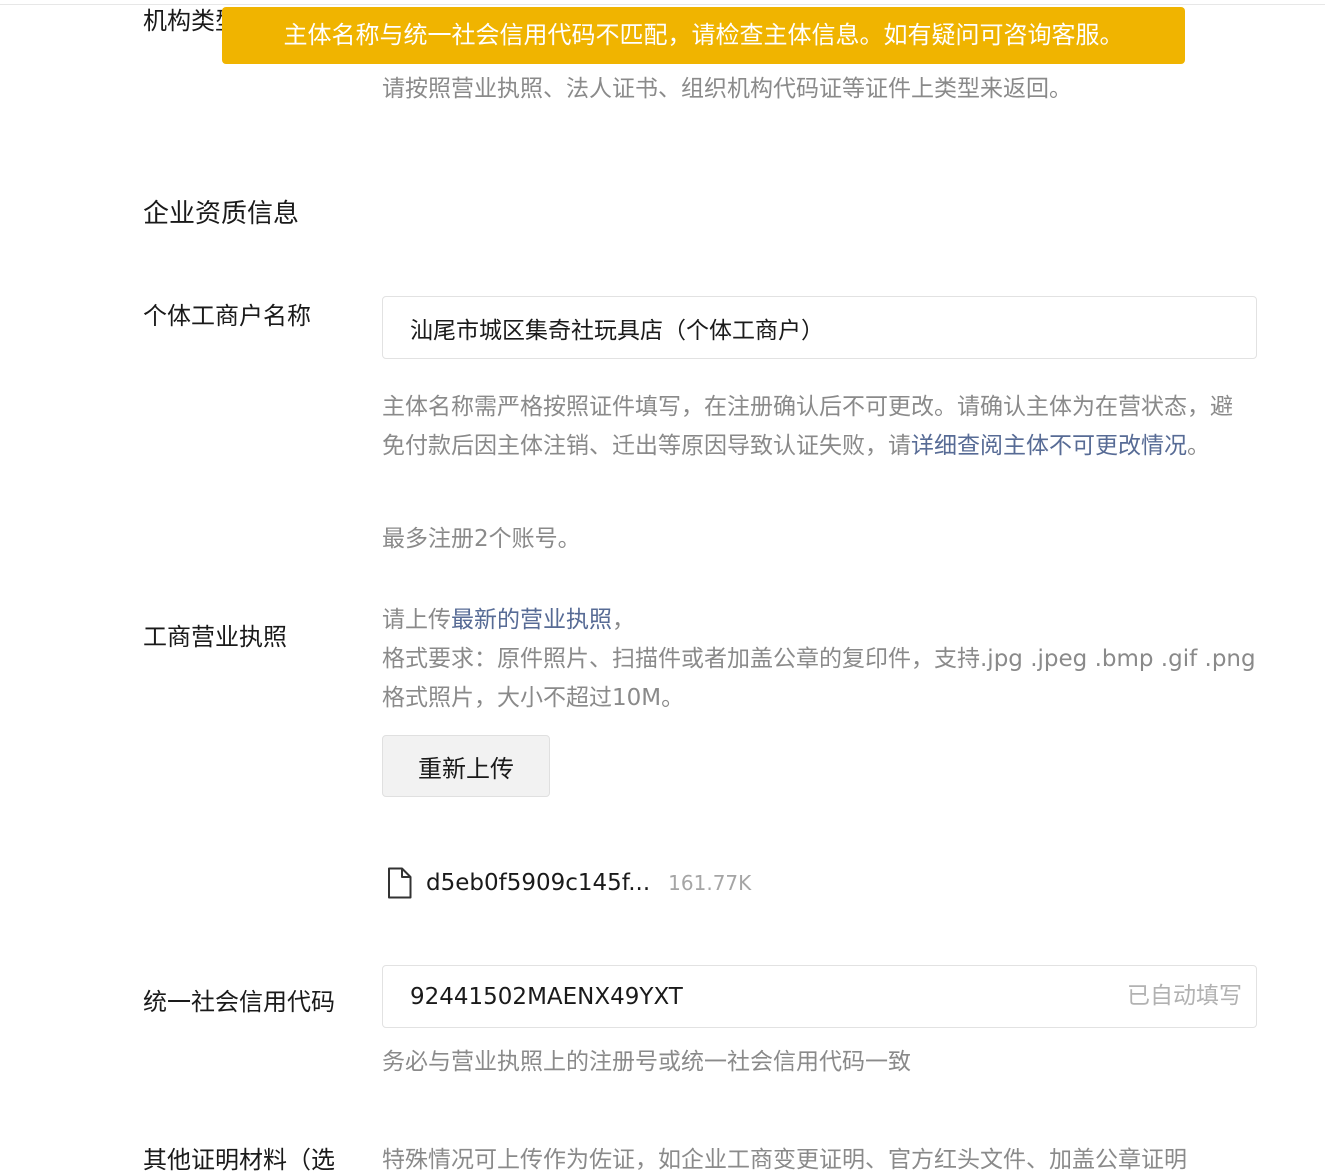 The width and height of the screenshot is (1325, 1173). Describe the element at coordinates (1049, 446) in the screenshot. I see `name-change-policy-link: 详细查阅主体不可更改情况` at that location.